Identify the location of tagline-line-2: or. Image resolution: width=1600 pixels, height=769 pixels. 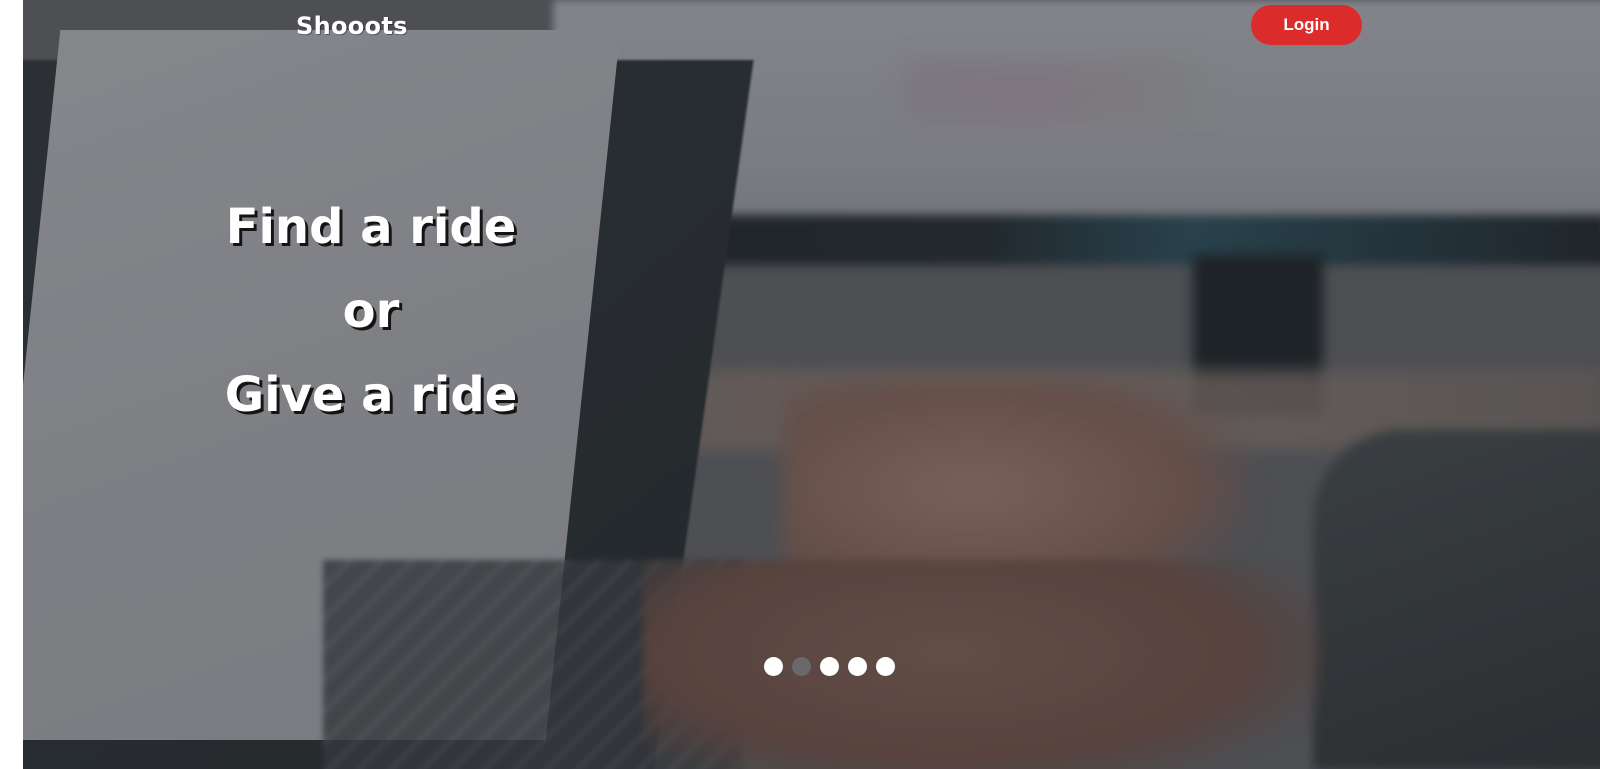
(371, 311).